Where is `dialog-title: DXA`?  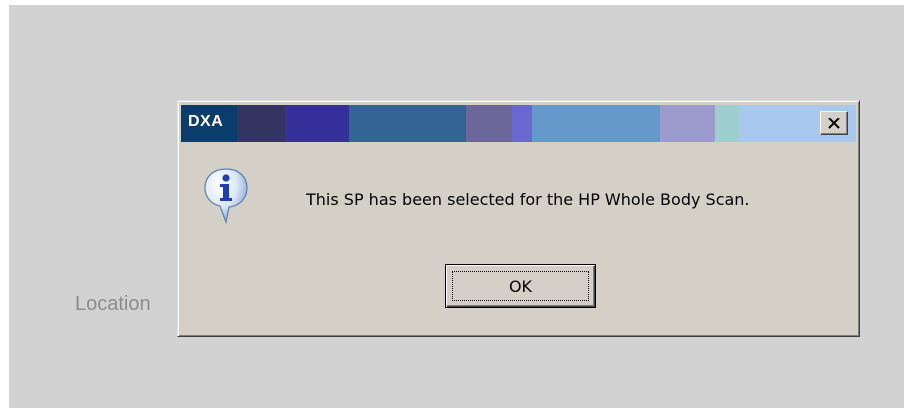
dialog-title: DXA is located at coordinates (206, 121).